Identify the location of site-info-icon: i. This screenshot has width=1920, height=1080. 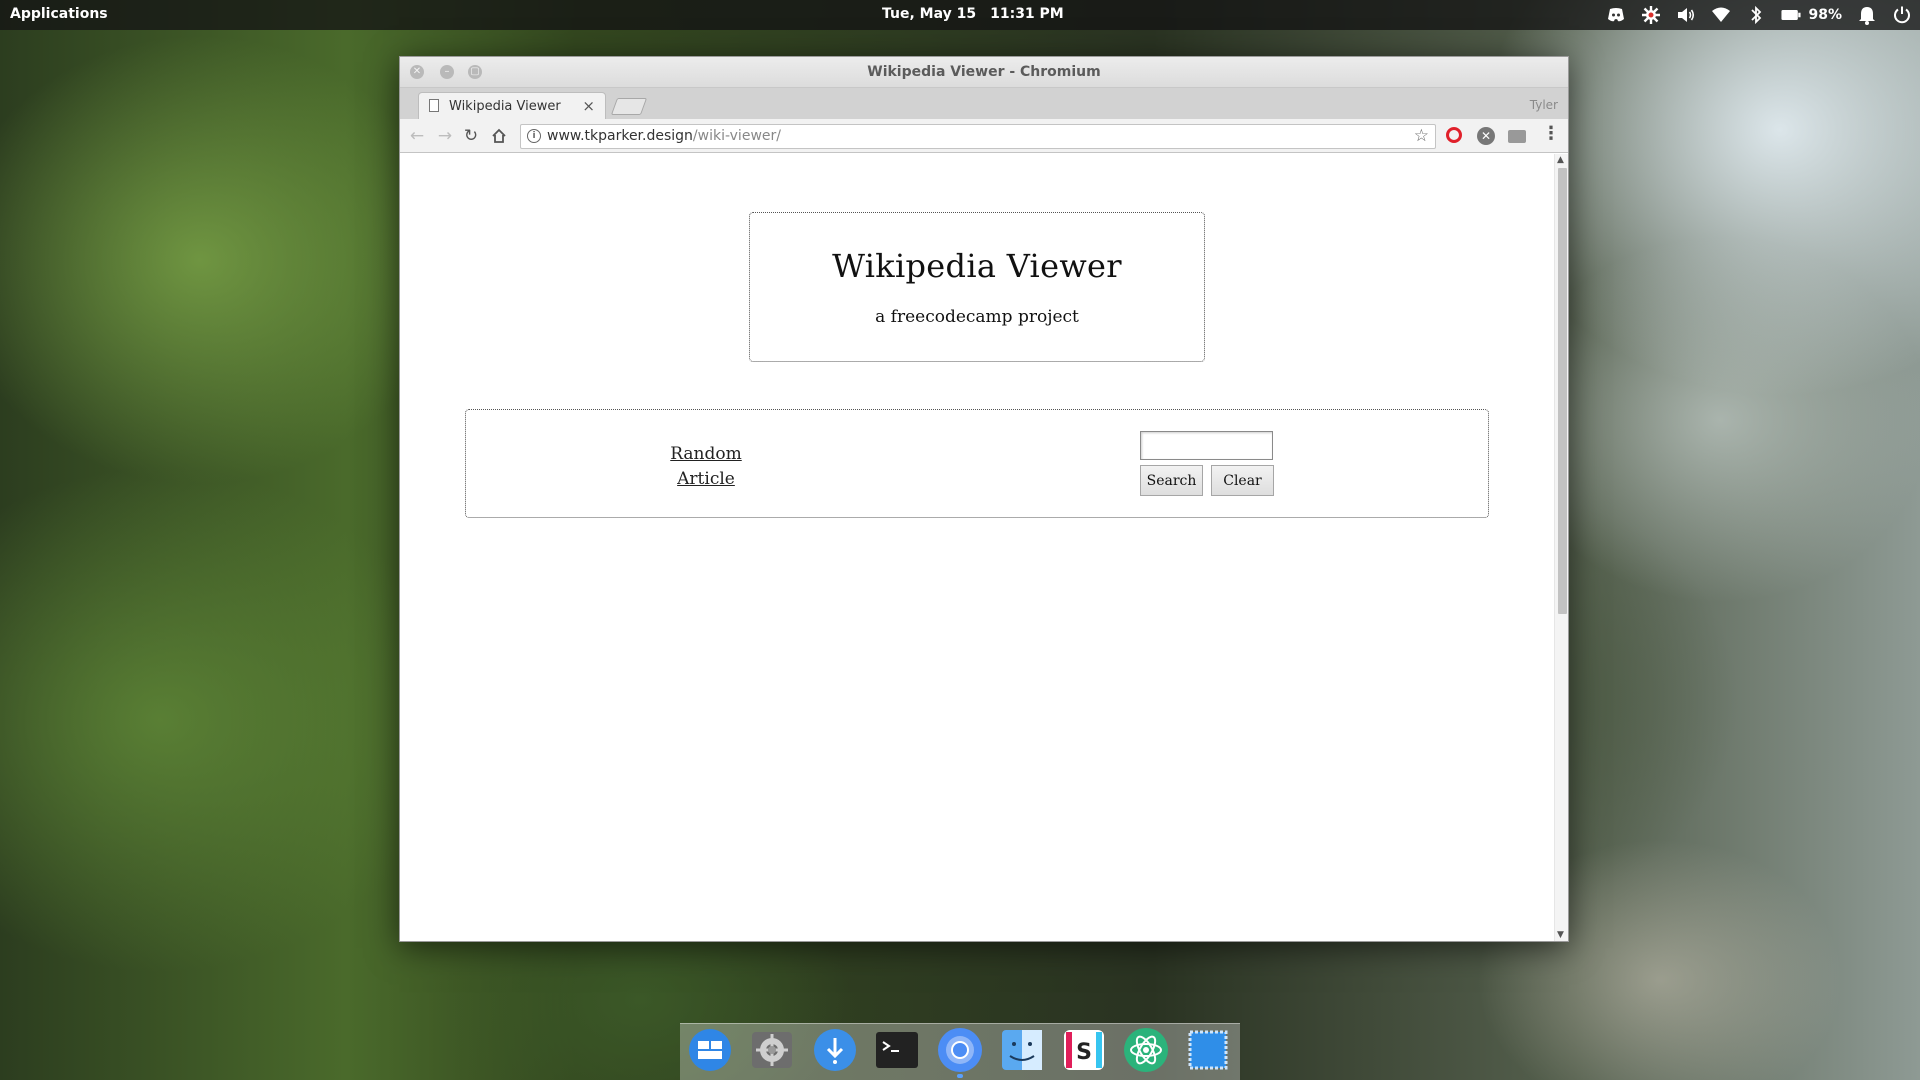
(534, 136).